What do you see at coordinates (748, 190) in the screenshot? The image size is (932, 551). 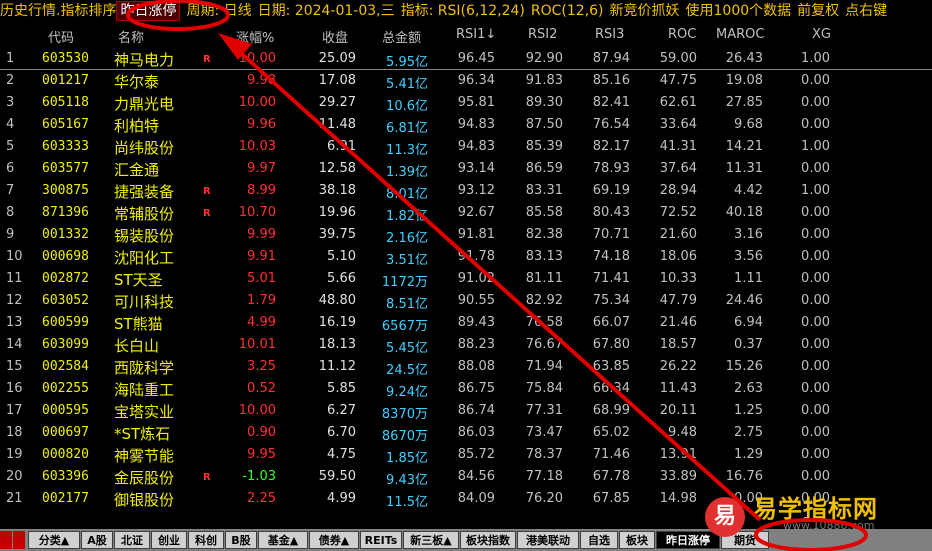 I see `cell-maroc: 4.42` at bounding box center [748, 190].